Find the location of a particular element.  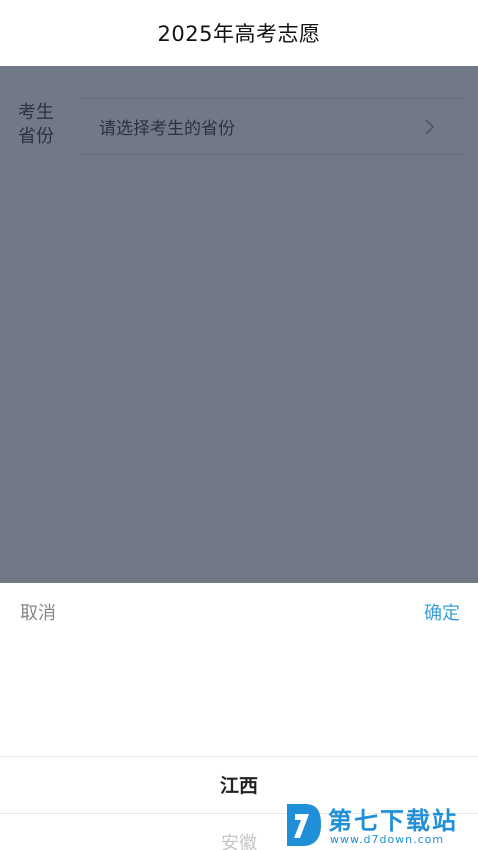

picker-option-selected: 江西 is located at coordinates (239, 784).